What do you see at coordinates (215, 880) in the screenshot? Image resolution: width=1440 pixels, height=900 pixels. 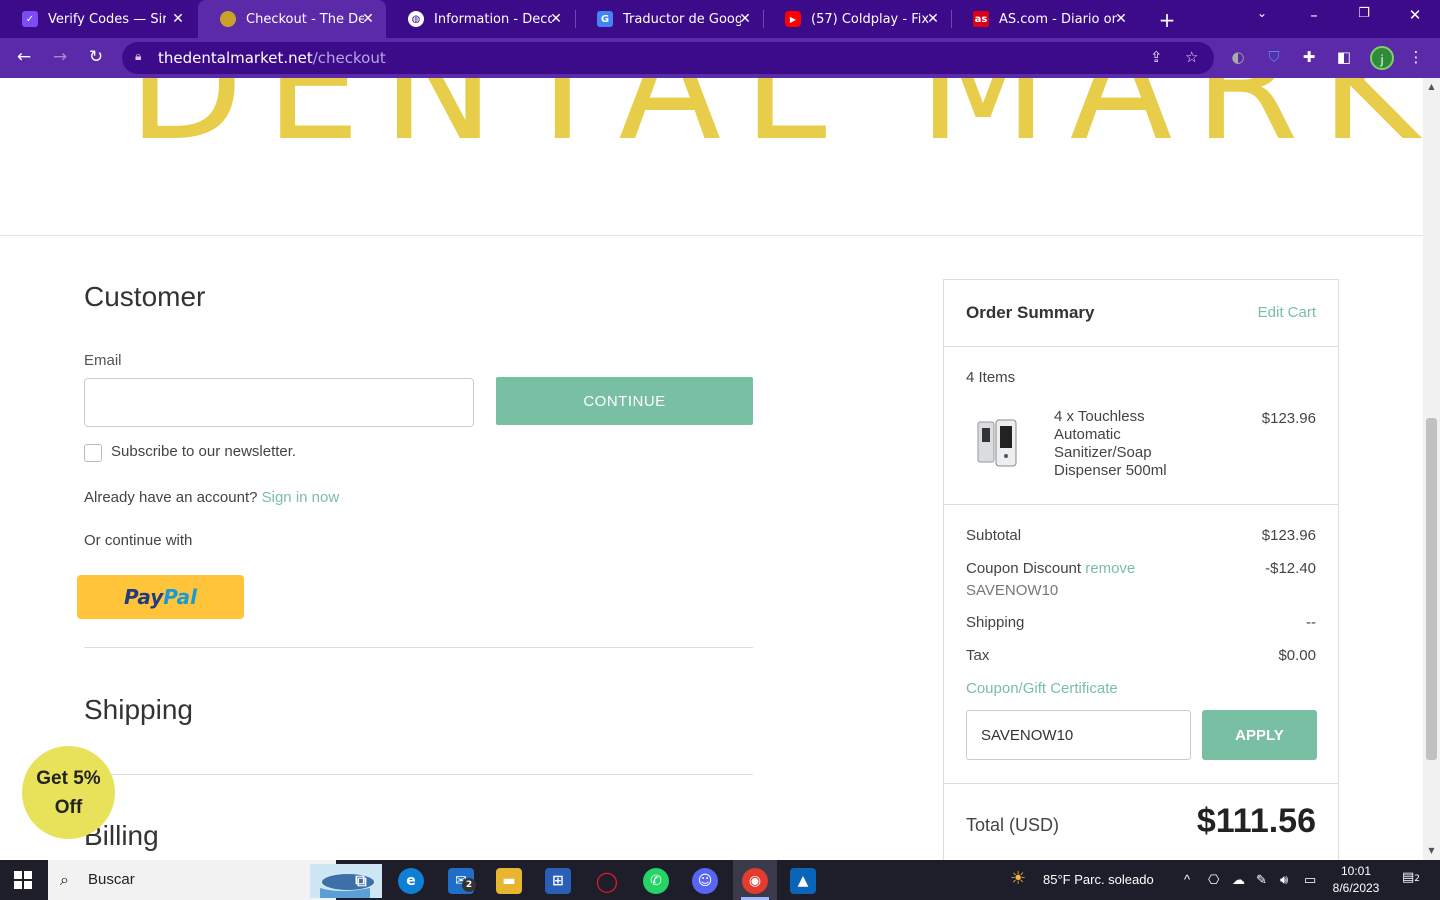 I see `taskbar-search-box: ⌕ Buscar` at bounding box center [215, 880].